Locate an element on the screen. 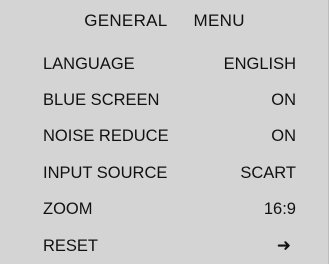 The image size is (329, 264). menu-title: GENERAL MENU is located at coordinates (164, 21).